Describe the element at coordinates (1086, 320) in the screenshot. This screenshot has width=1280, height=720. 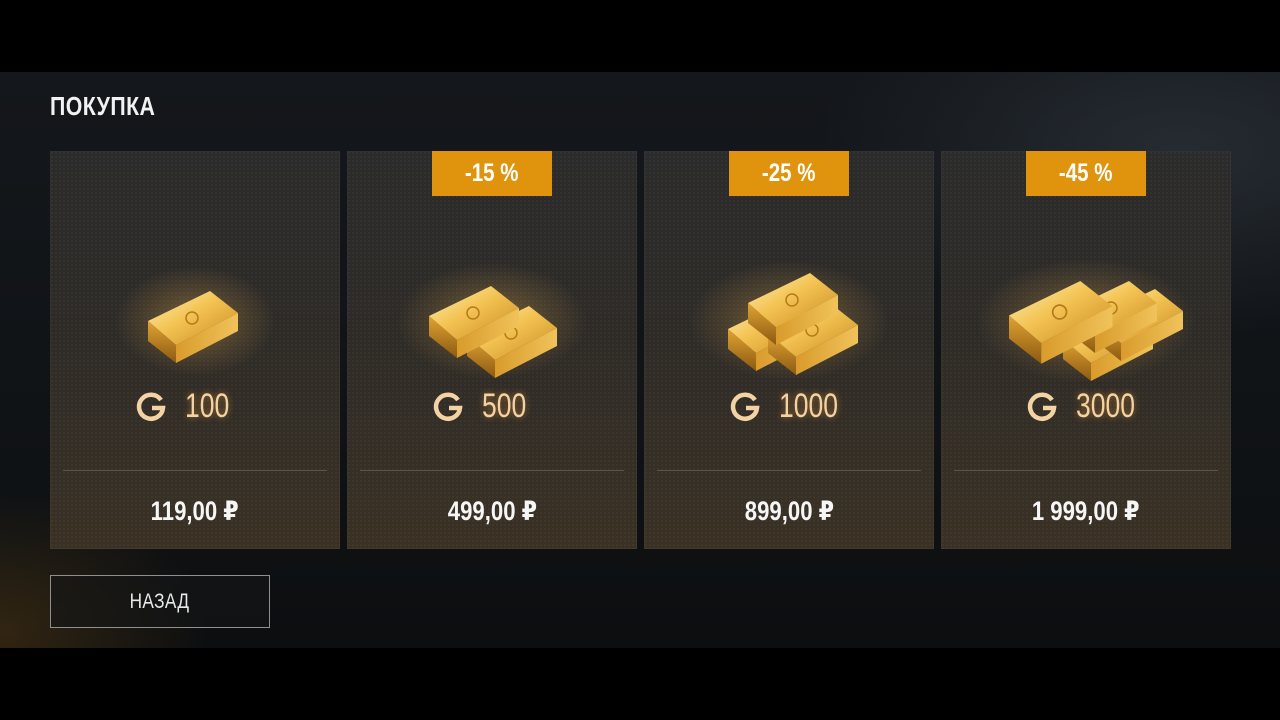
I see `gold-bars-pile-icon` at that location.